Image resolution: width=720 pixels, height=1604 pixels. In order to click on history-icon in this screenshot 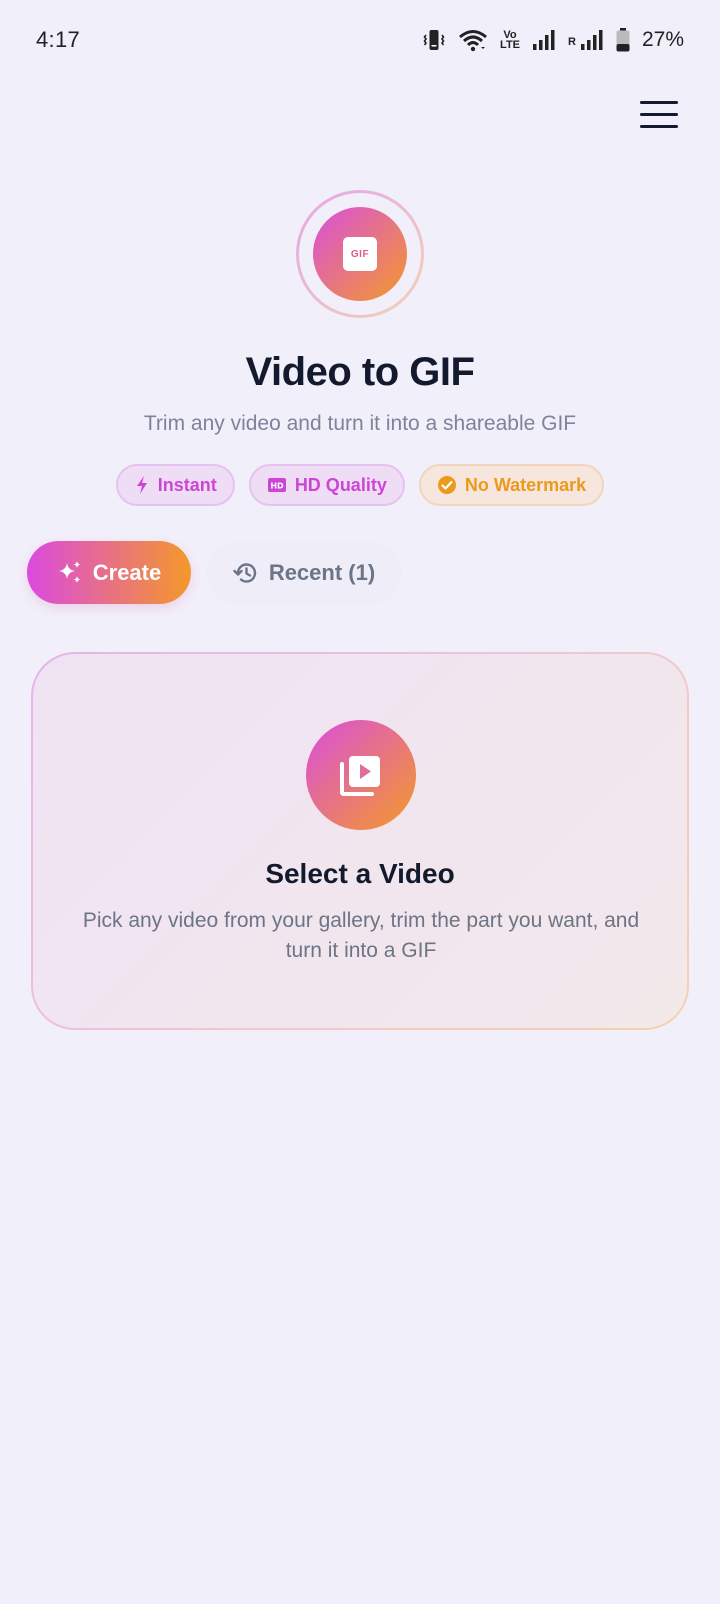, I will do `click(245, 572)`.